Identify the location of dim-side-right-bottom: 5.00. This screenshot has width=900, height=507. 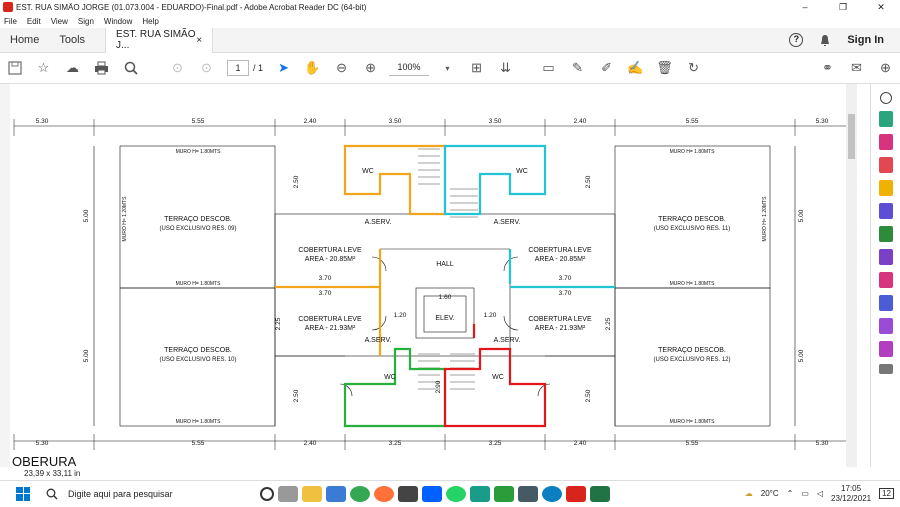
(801, 355).